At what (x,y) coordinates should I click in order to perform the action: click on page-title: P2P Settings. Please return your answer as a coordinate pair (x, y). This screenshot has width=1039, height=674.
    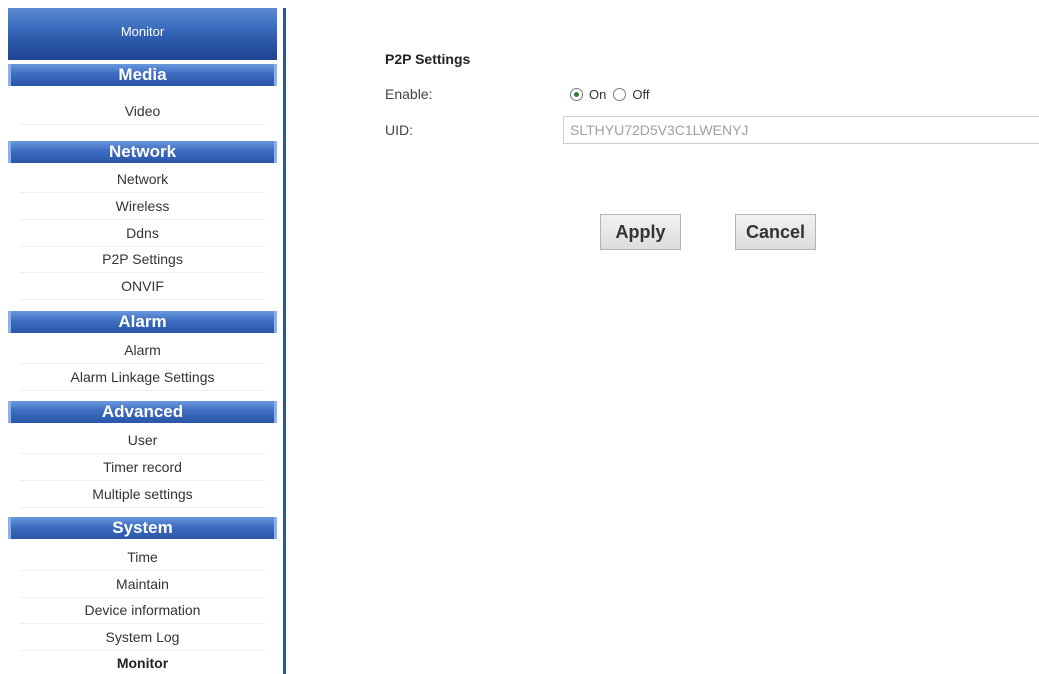
    Looking at the image, I should click on (428, 59).